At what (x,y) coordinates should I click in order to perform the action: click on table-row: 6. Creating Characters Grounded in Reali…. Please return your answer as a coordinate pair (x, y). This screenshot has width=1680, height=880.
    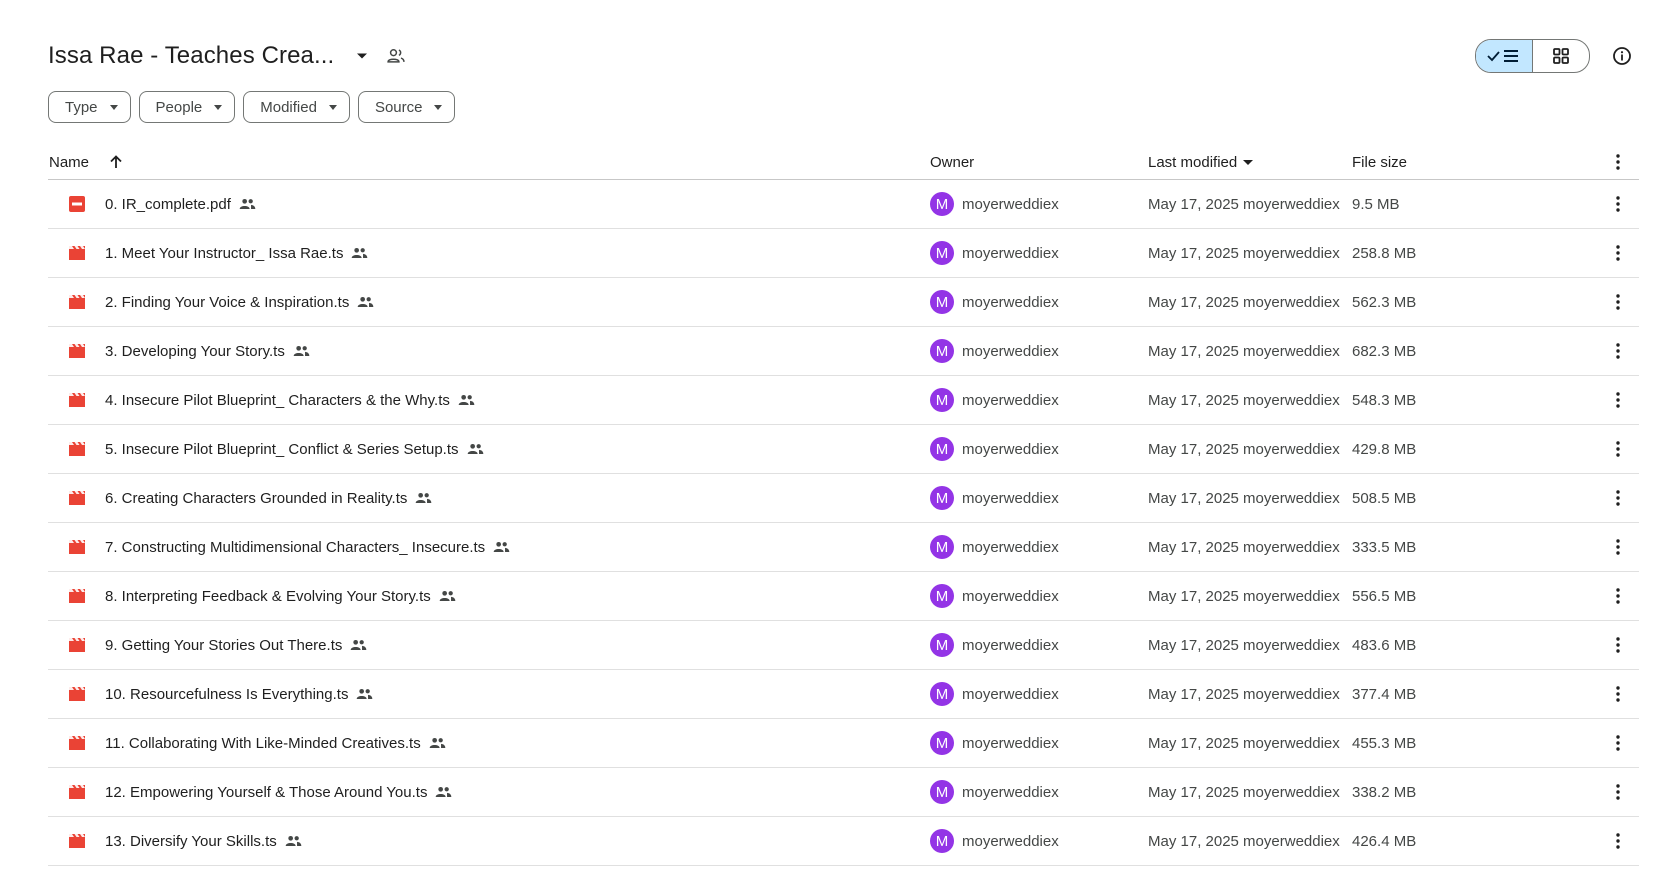
    Looking at the image, I should click on (843, 498).